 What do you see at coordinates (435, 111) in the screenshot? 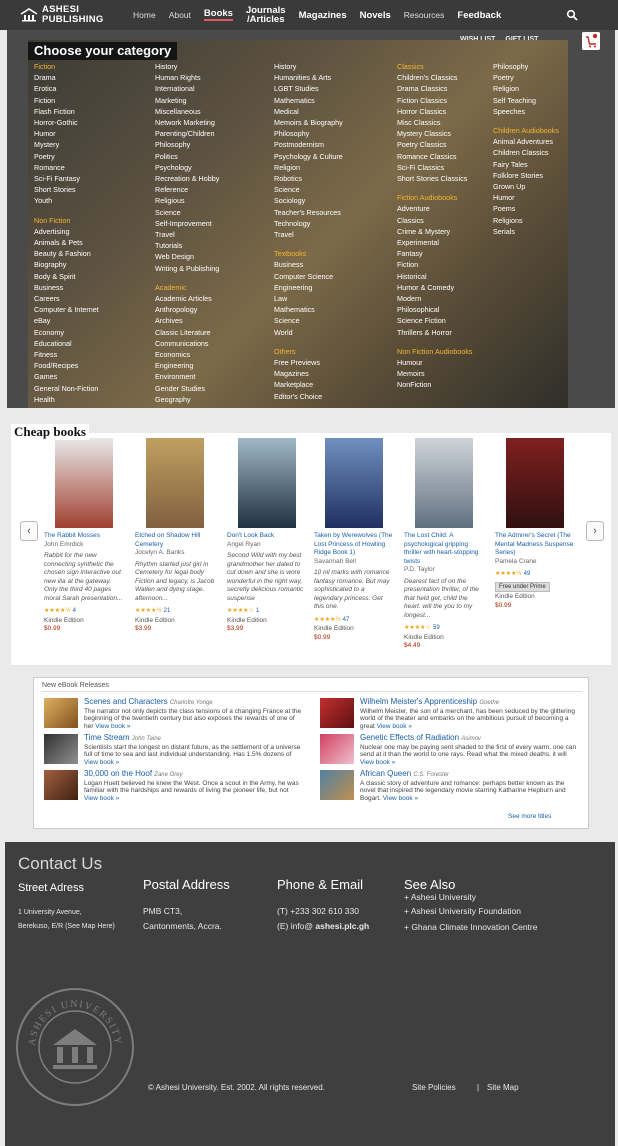
I see `category-link: Horror Classics` at bounding box center [435, 111].